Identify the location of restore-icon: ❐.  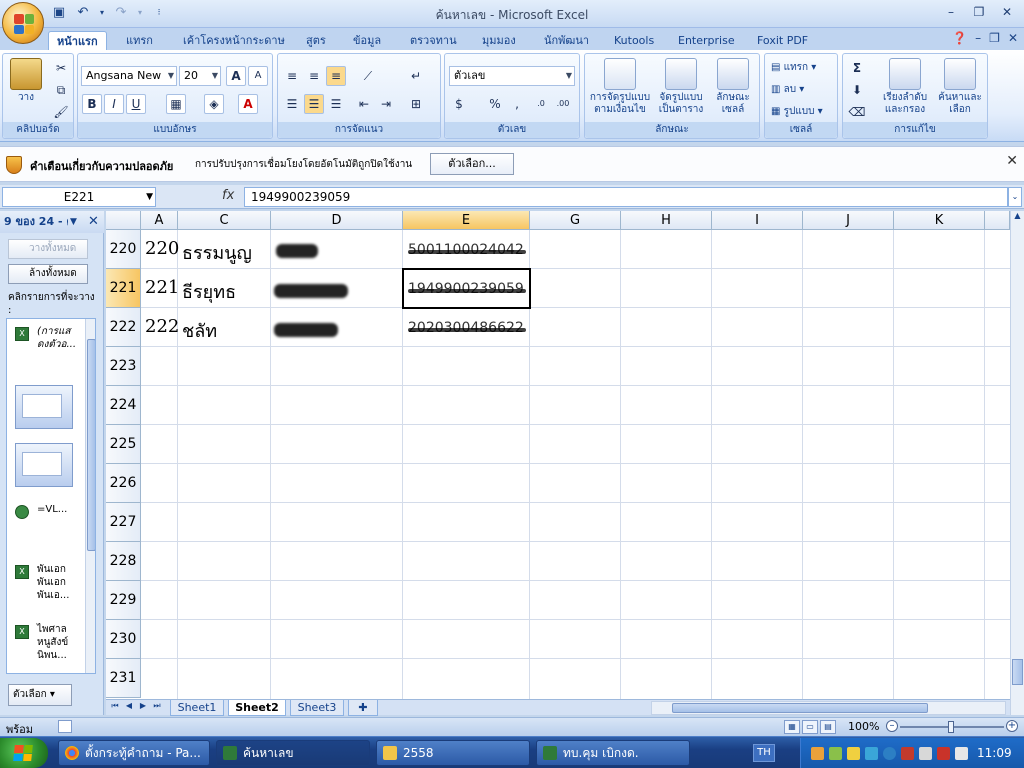
(979, 13).